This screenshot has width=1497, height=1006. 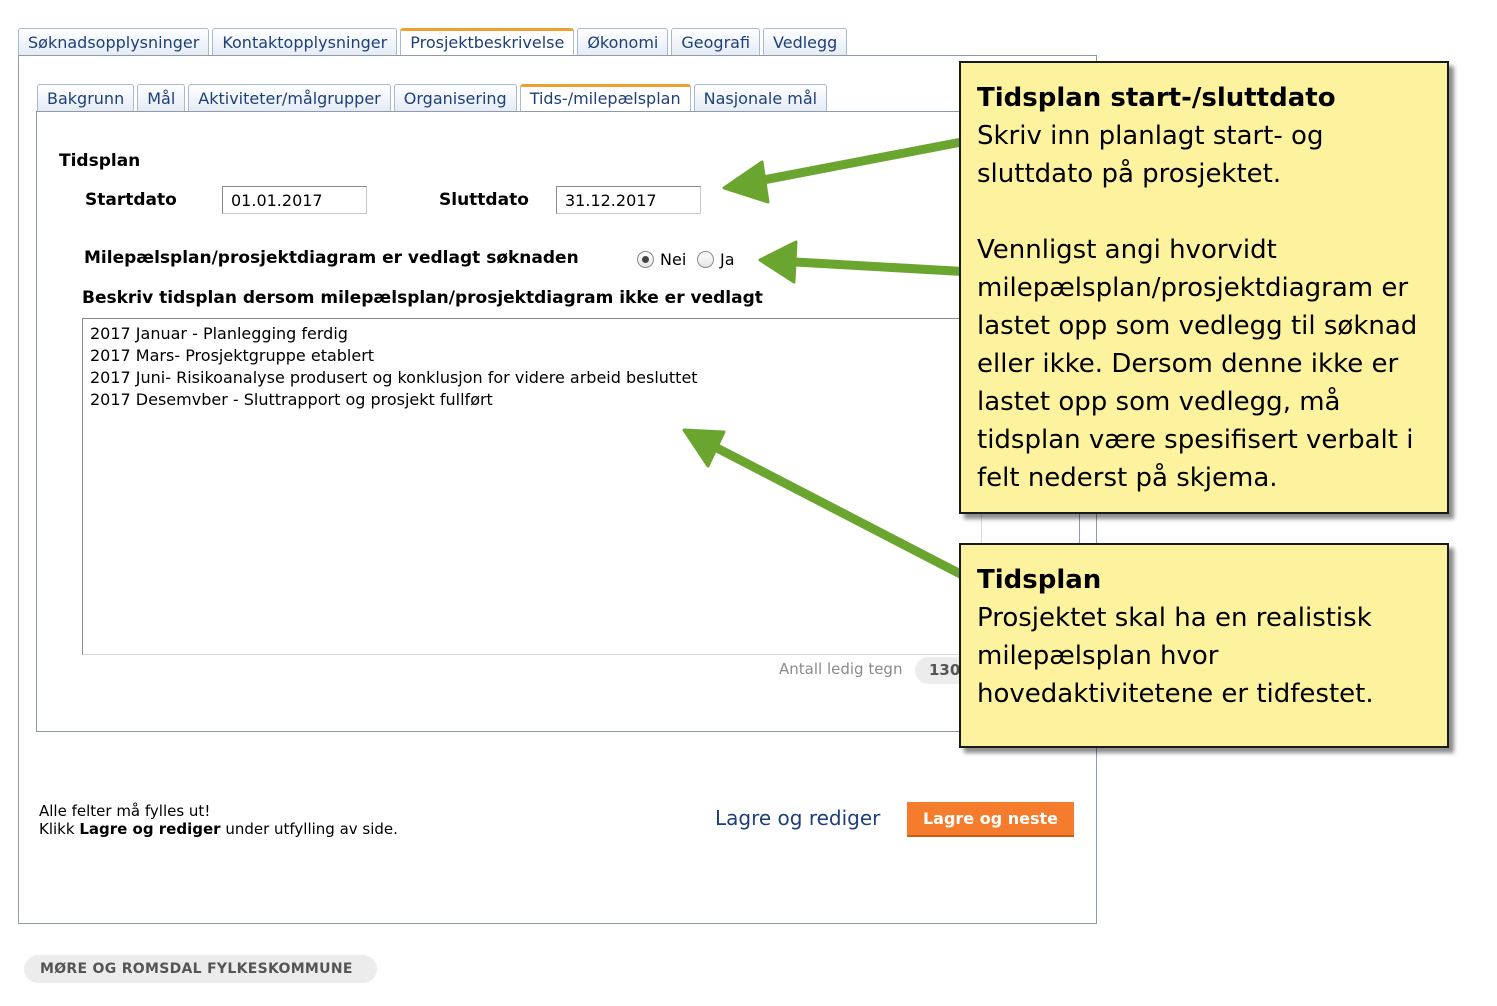 What do you see at coordinates (645, 259) in the screenshot?
I see `radio-nei-dot` at bounding box center [645, 259].